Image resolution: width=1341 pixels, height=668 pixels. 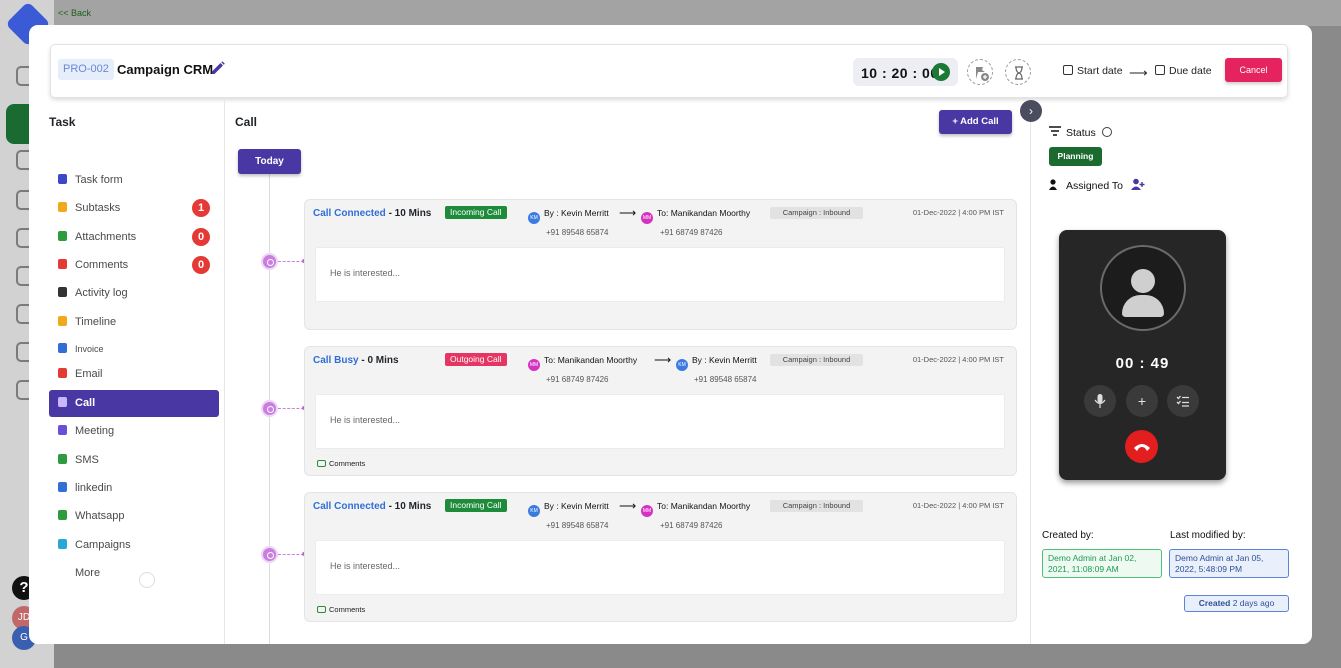 I want to click on nav-item-more: More, so click(x=134, y=573).